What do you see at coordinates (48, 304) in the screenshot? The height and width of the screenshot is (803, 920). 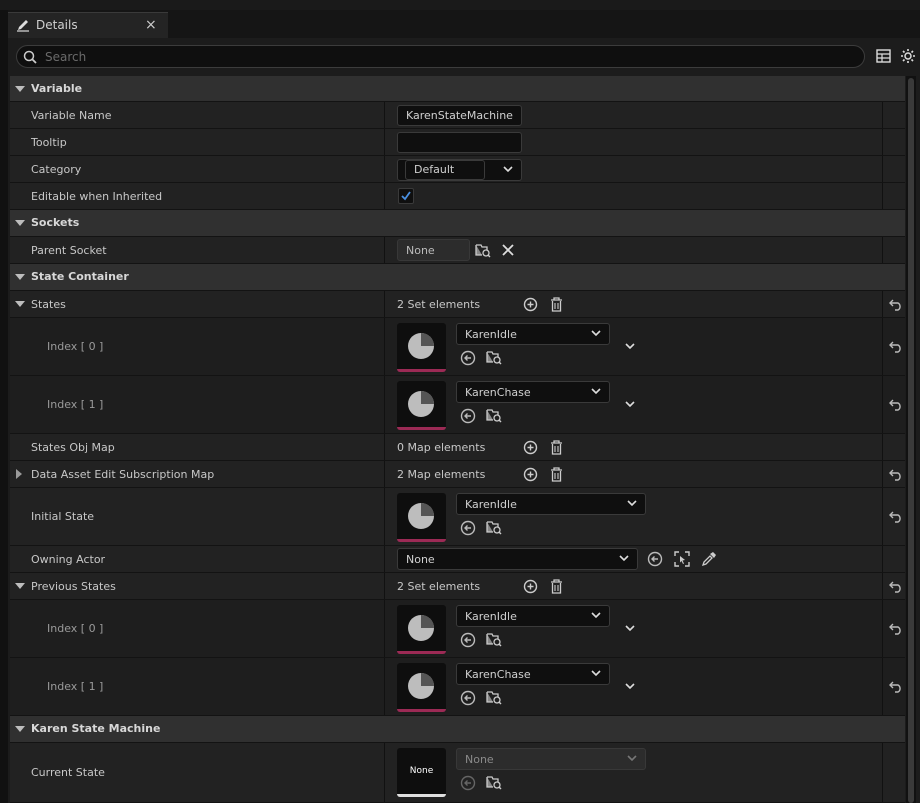 I see `property-label: States` at bounding box center [48, 304].